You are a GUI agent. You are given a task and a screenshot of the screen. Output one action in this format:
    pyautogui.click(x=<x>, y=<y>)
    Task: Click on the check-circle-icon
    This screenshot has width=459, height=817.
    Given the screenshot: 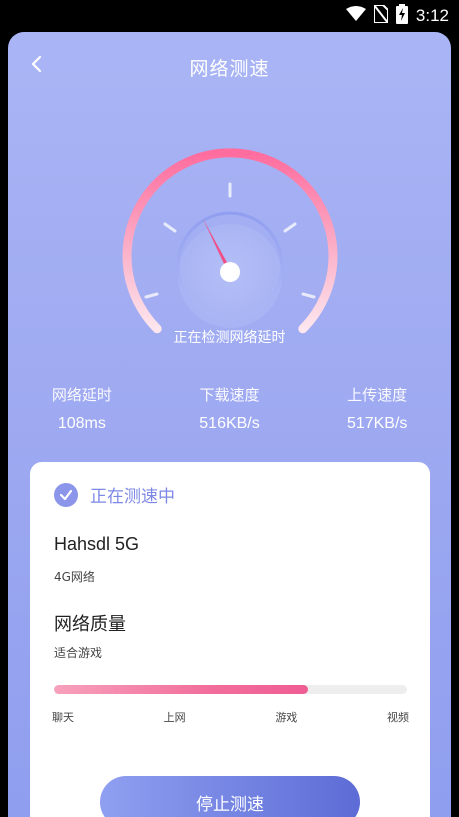 What is the action you would take?
    pyautogui.click(x=66, y=494)
    